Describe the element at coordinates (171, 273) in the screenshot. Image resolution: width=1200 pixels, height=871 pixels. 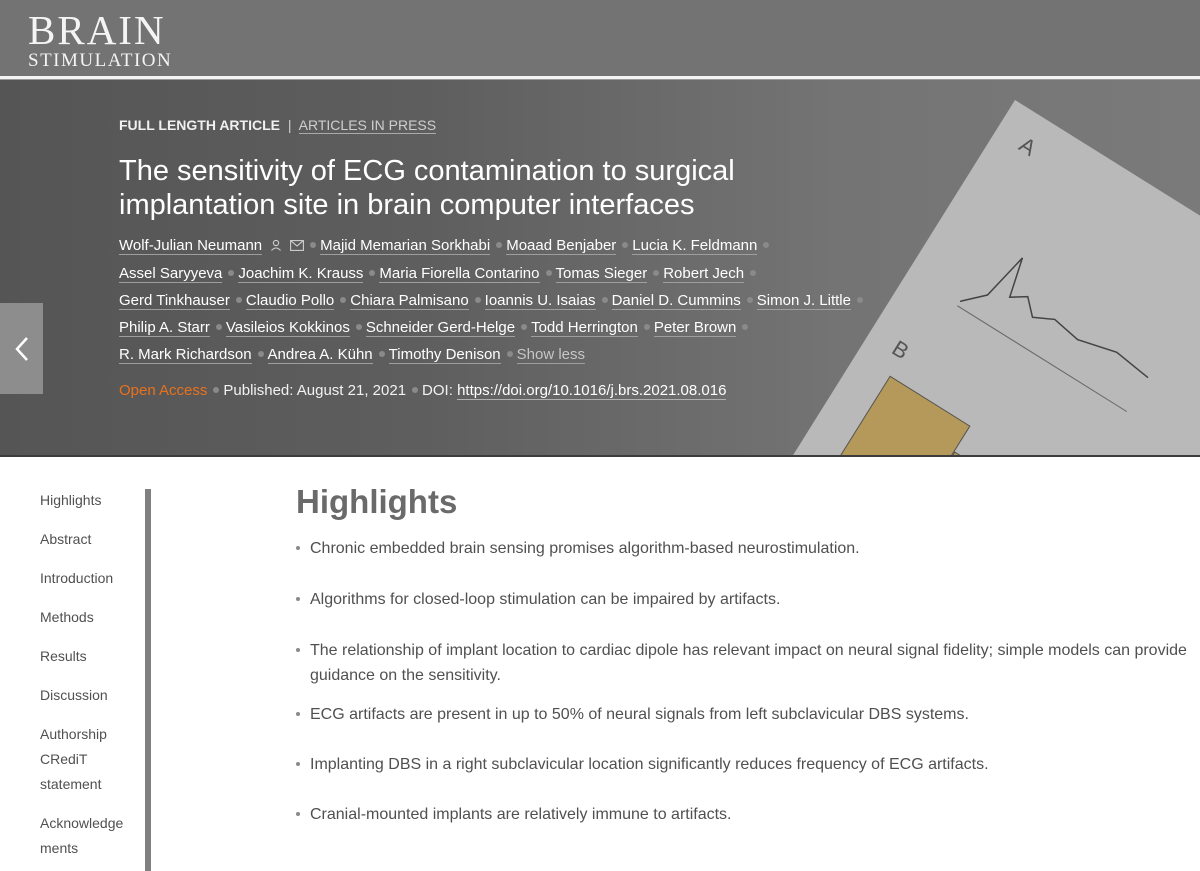
I see `author-link: Assel Saryyeva` at that location.